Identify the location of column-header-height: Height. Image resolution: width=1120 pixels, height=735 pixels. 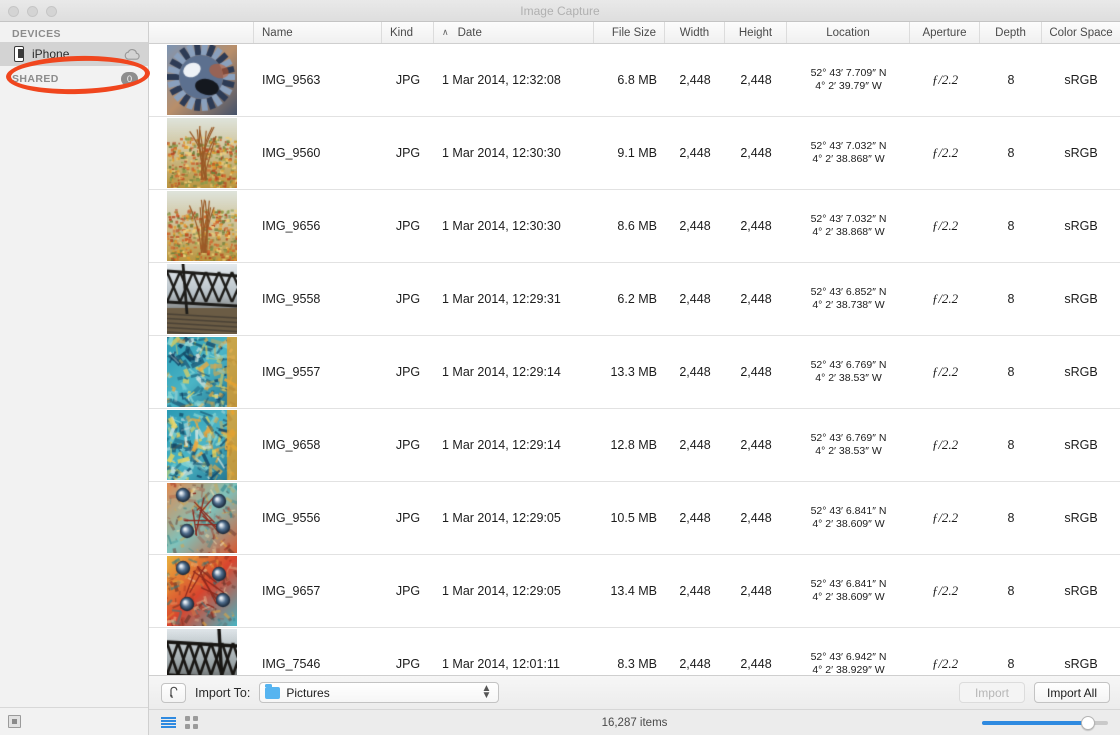
(756, 32).